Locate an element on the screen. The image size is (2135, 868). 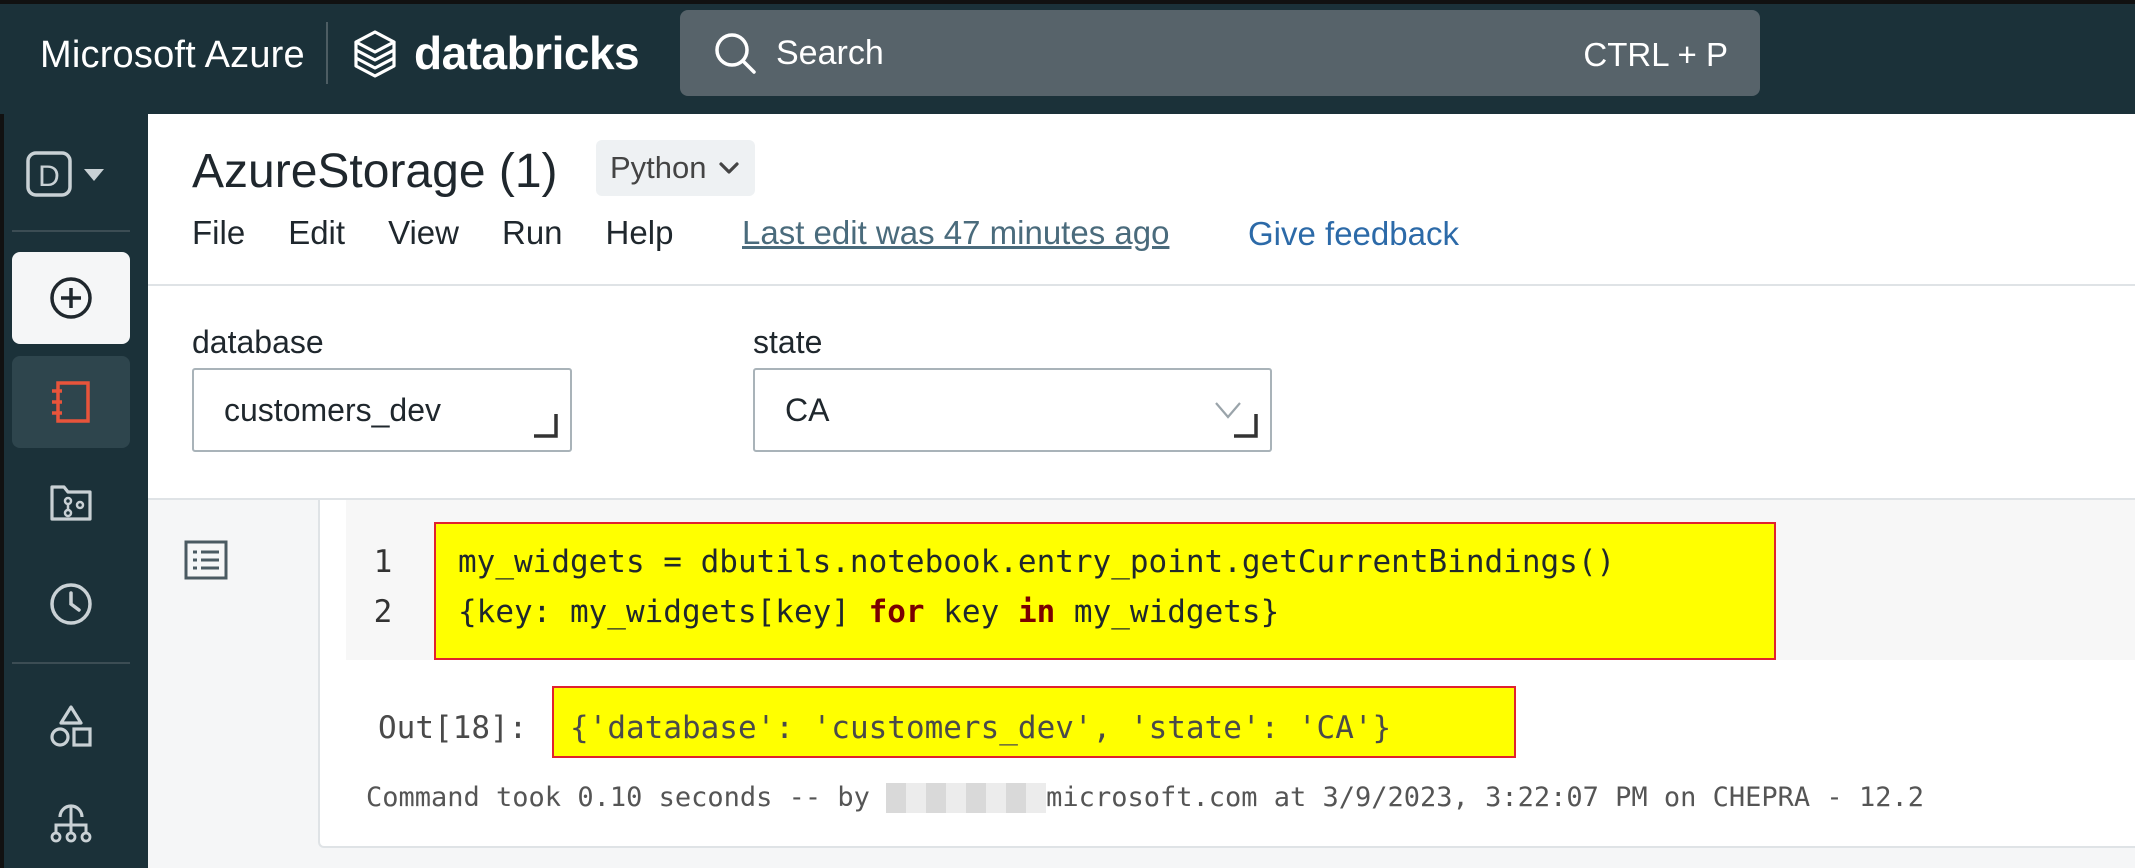
left-sidebar: D is located at coordinates (74, 491).